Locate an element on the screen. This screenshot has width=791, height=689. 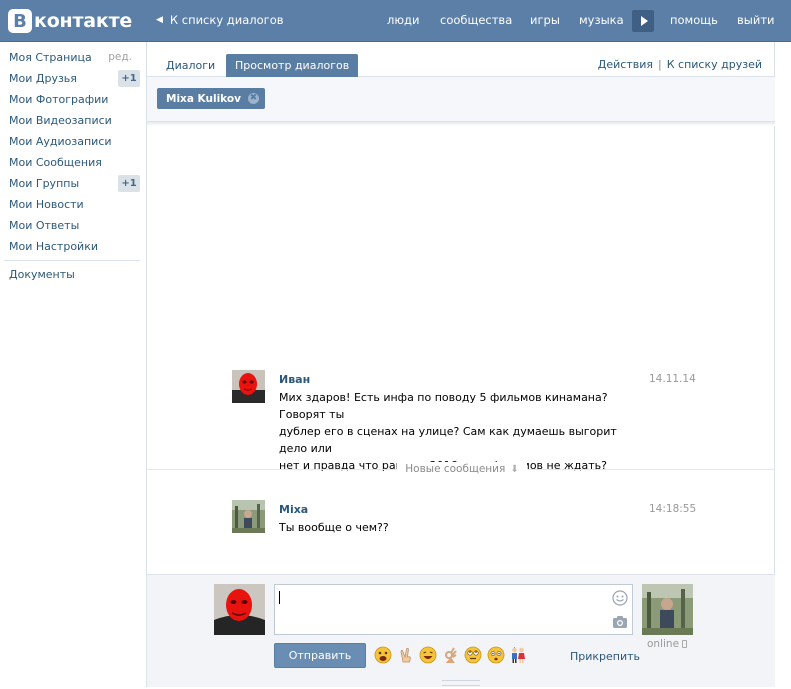
online-text: online is located at coordinates (663, 644).